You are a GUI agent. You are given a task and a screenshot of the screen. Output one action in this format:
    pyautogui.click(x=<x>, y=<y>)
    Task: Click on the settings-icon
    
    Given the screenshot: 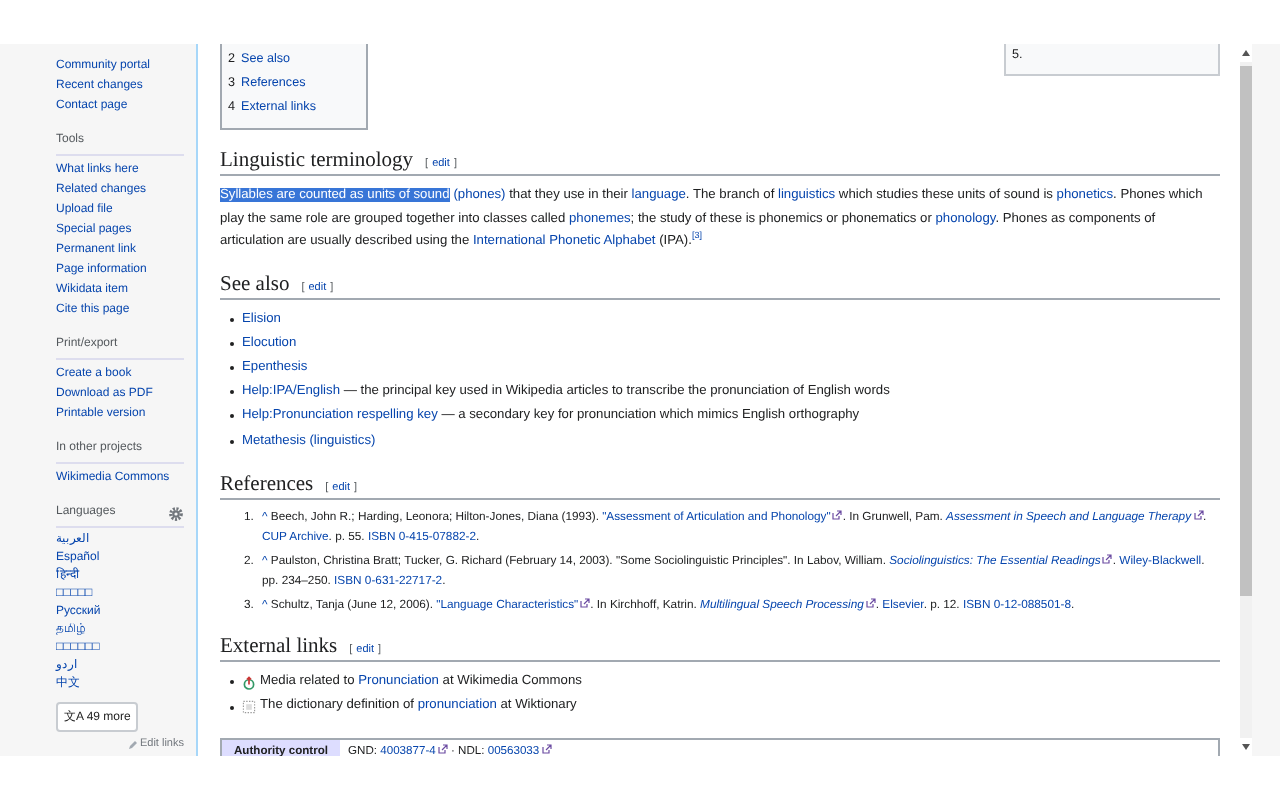 What is the action you would take?
    pyautogui.click(x=176, y=513)
    